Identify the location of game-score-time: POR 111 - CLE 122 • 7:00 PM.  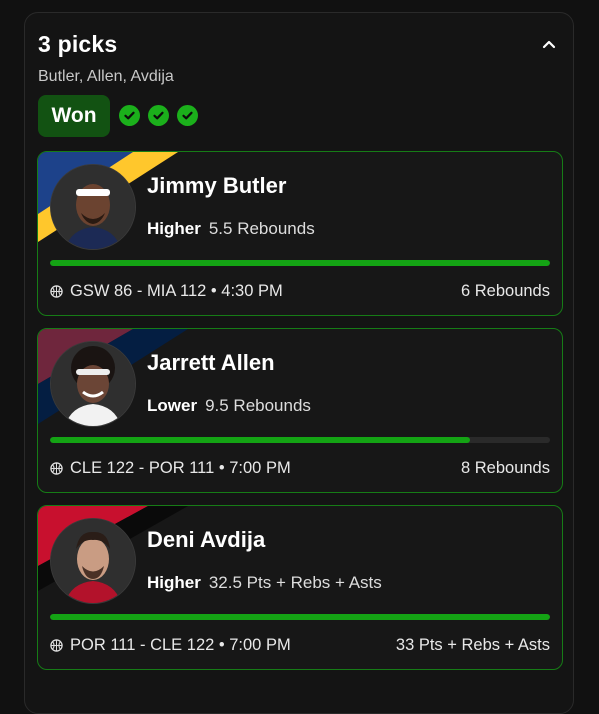
(180, 645).